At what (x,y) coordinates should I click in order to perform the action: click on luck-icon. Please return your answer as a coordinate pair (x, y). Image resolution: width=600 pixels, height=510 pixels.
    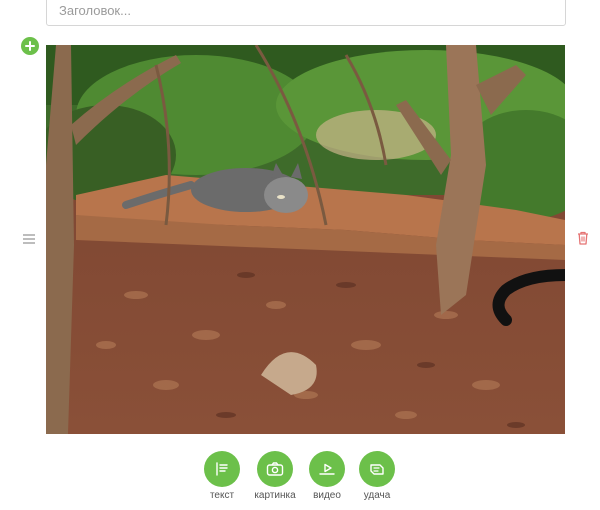
    Looking at the image, I should click on (377, 469).